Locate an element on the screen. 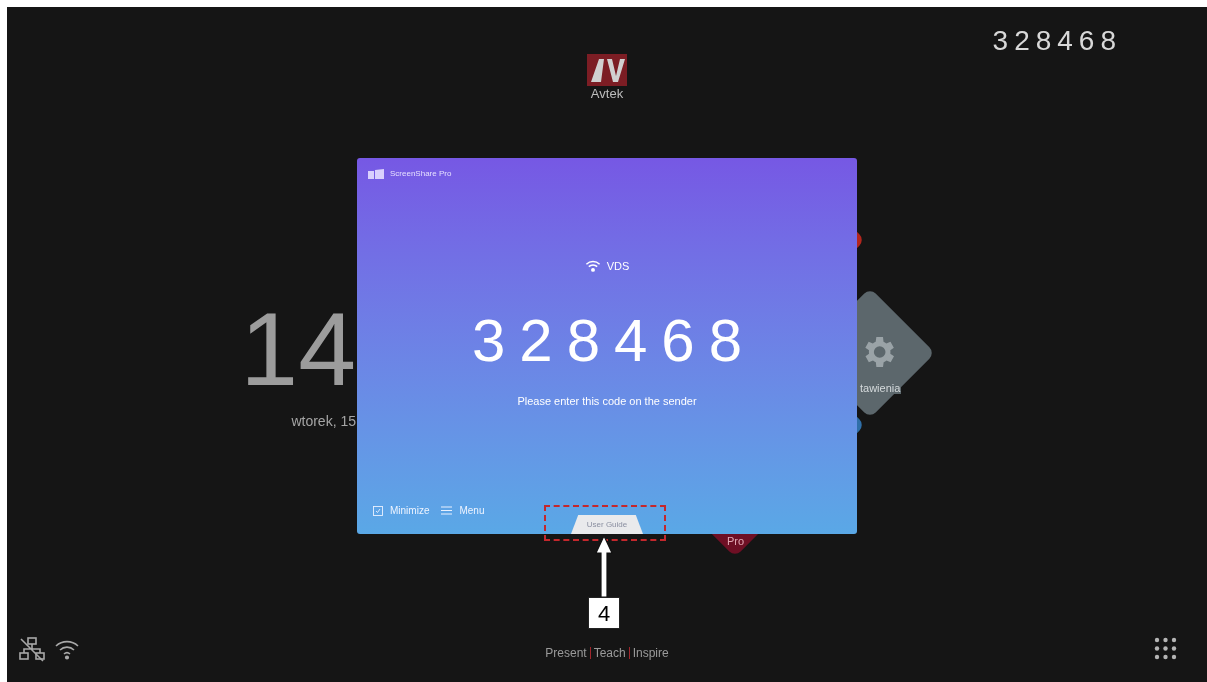  instruction-text: Please enter this code on the sender is located at coordinates (607, 401).